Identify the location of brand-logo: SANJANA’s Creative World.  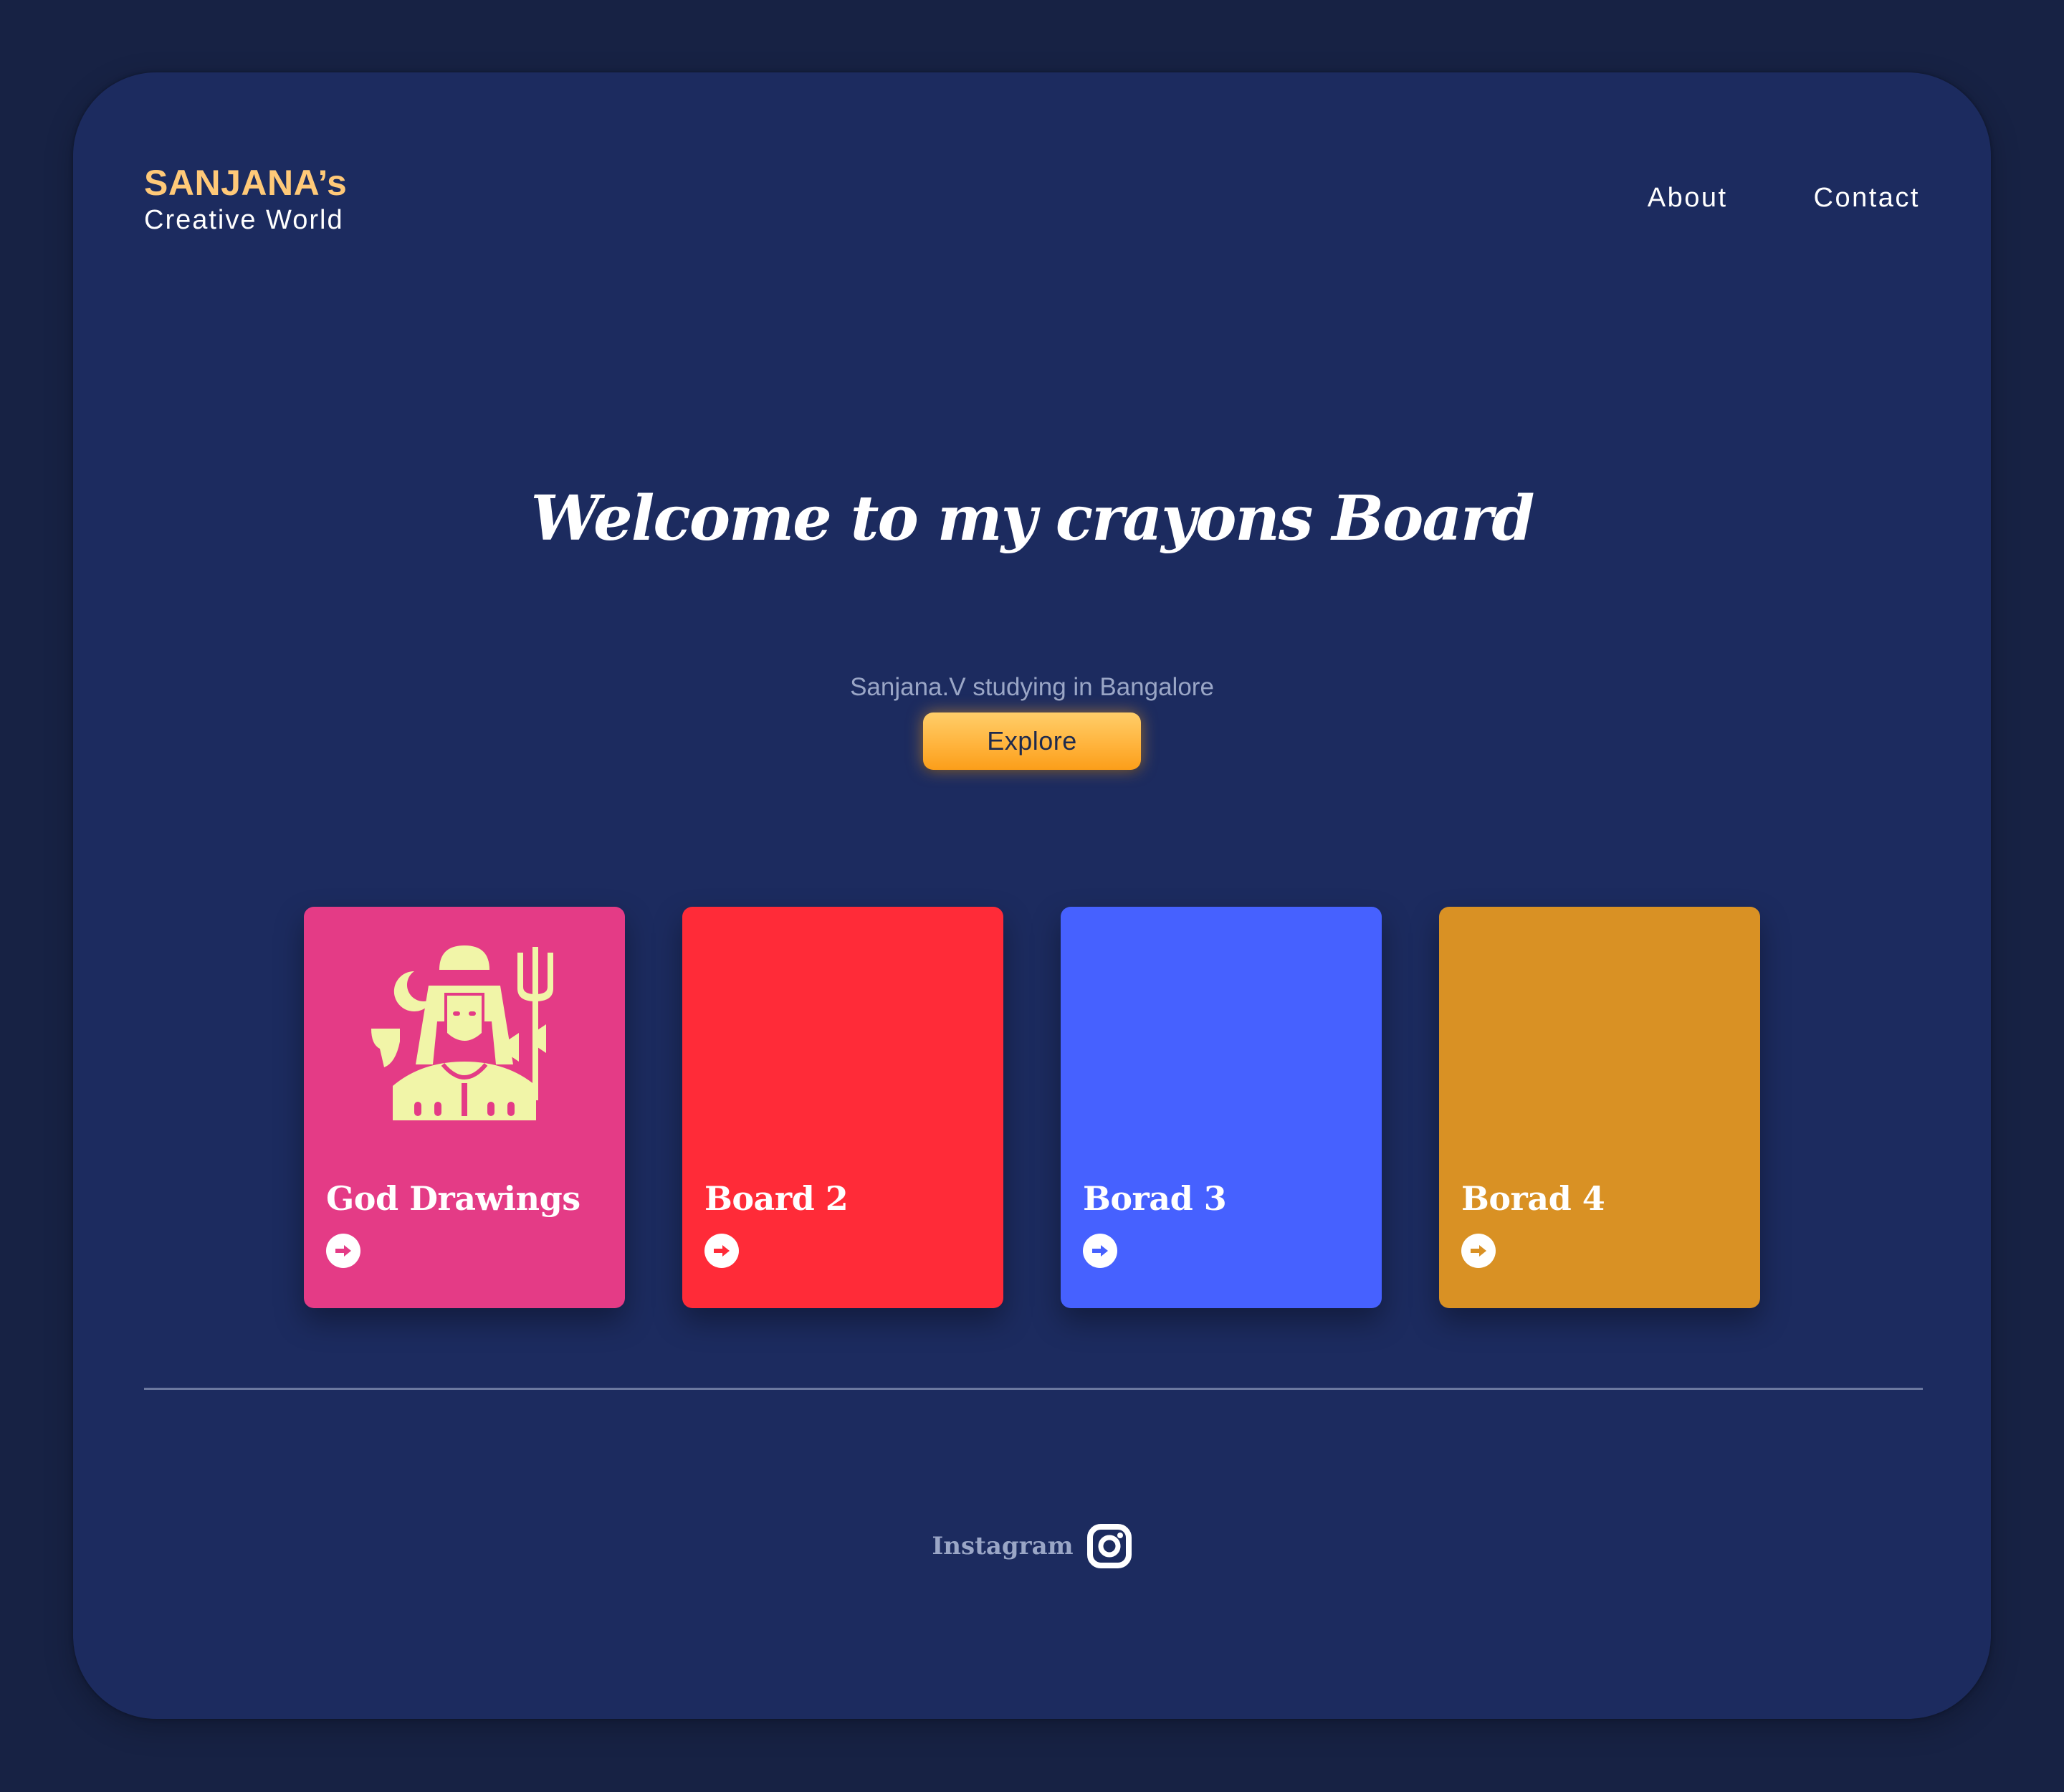
(245, 198).